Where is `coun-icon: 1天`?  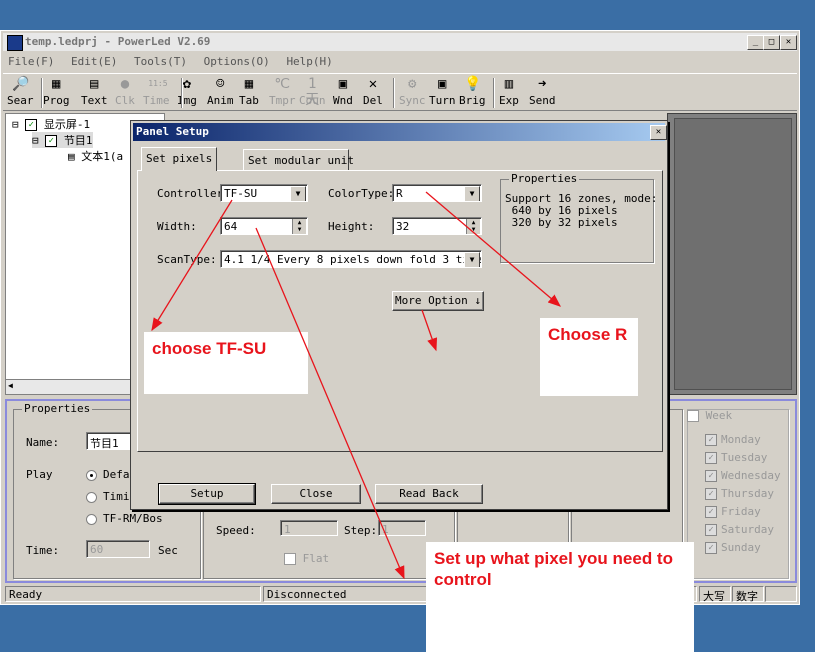 coun-icon: 1天 is located at coordinates (312, 92).